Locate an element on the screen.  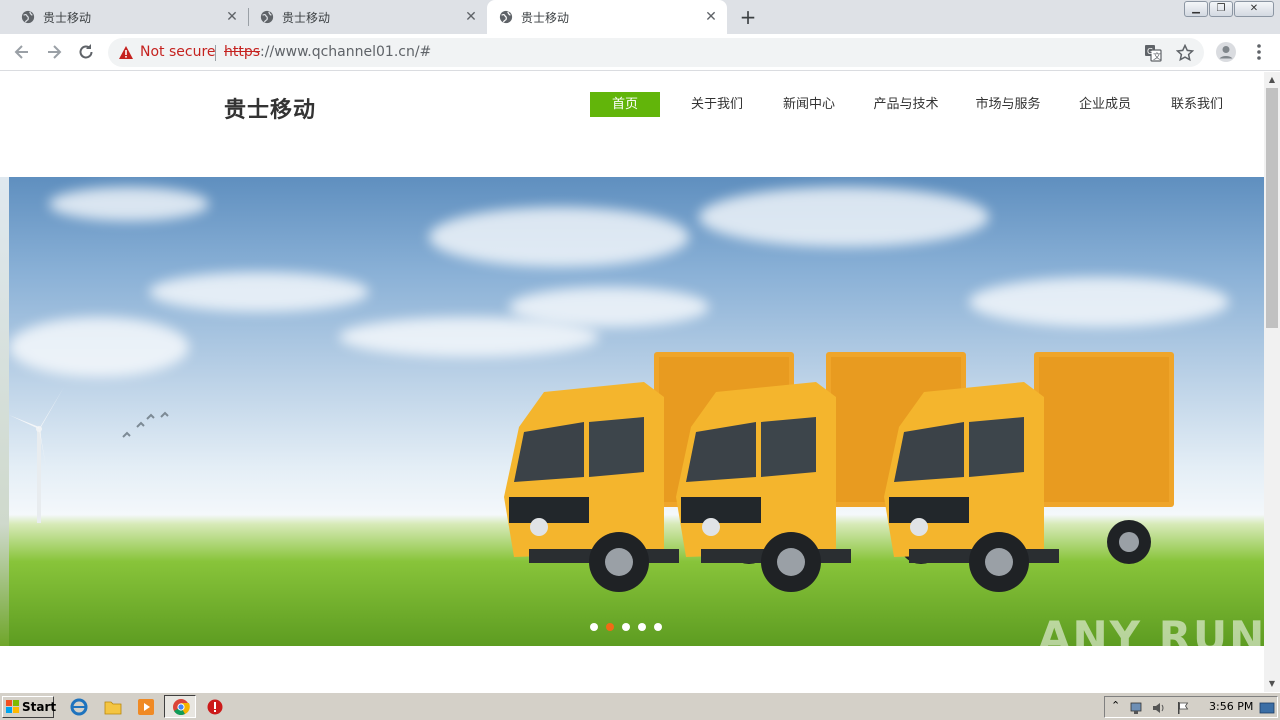
url-text: https://www.qchannel01.cn/# is located at coordinates (327, 52).